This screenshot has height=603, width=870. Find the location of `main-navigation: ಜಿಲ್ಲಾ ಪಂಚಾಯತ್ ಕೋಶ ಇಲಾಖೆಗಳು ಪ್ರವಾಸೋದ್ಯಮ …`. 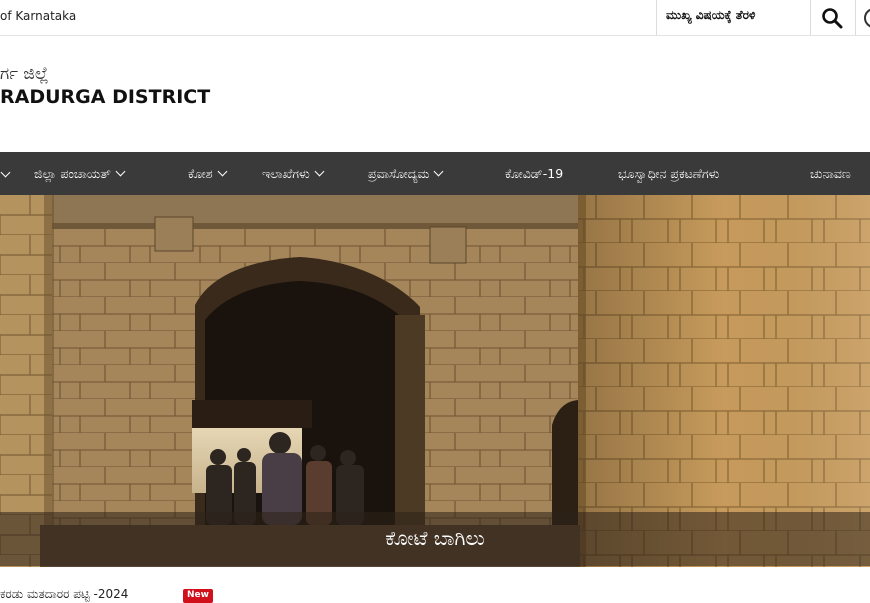

main-navigation: ಜಿಲ್ಲಾ ಪಂಚಾಯತ್ ಕೋಶ ಇಲಾಖೆಗಳು ಪ್ರವಾಸೋದ್ಯಮ … is located at coordinates (435, 173).